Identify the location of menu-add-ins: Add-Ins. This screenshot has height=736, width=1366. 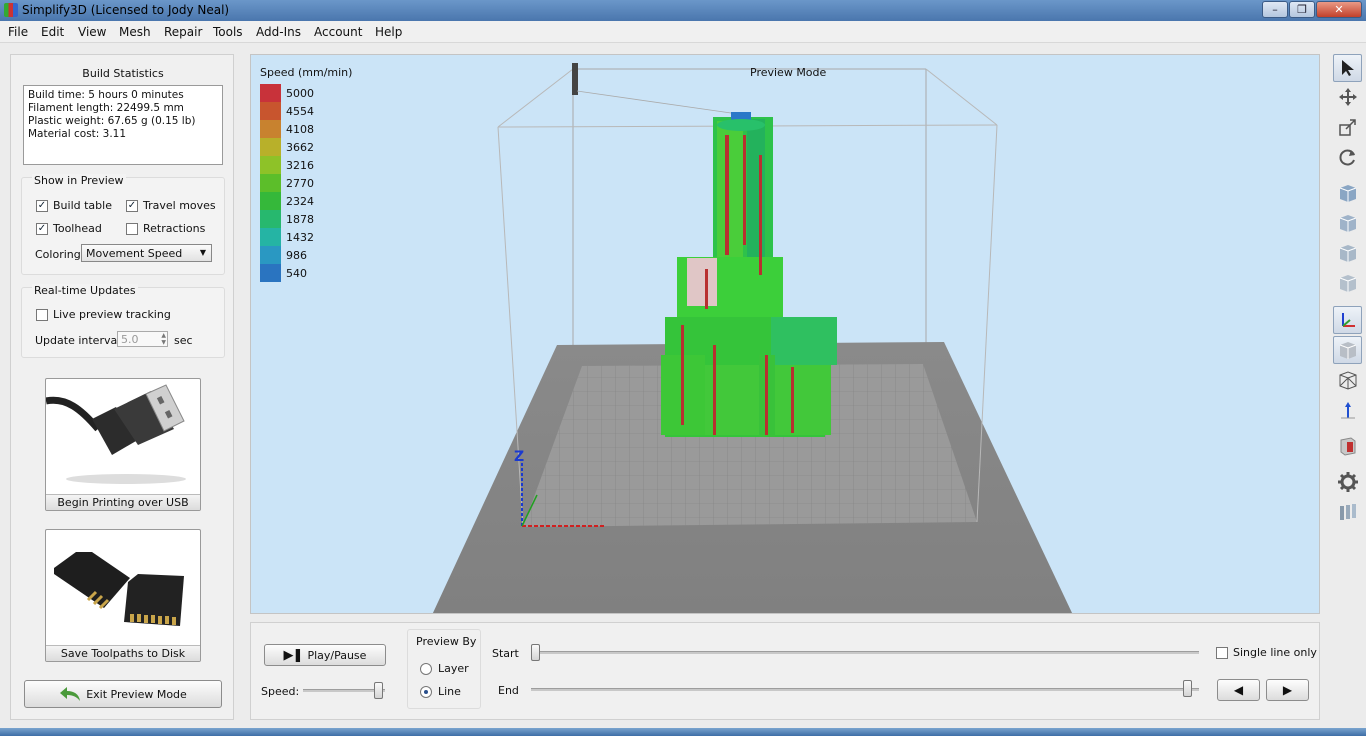
(278, 32).